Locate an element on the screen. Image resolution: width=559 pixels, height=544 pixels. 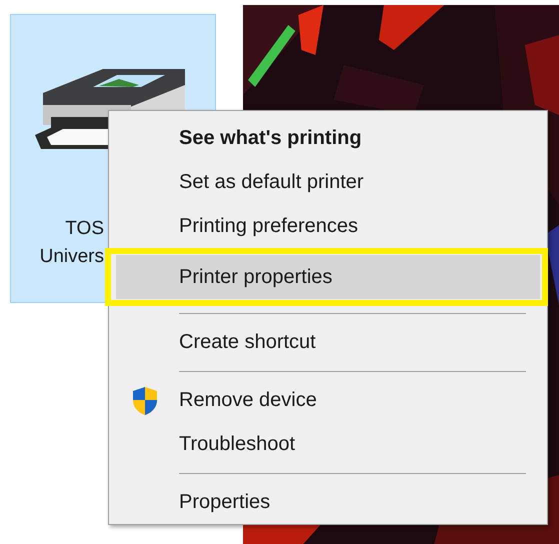
printer-name: TOS is located at coordinates (84, 229).